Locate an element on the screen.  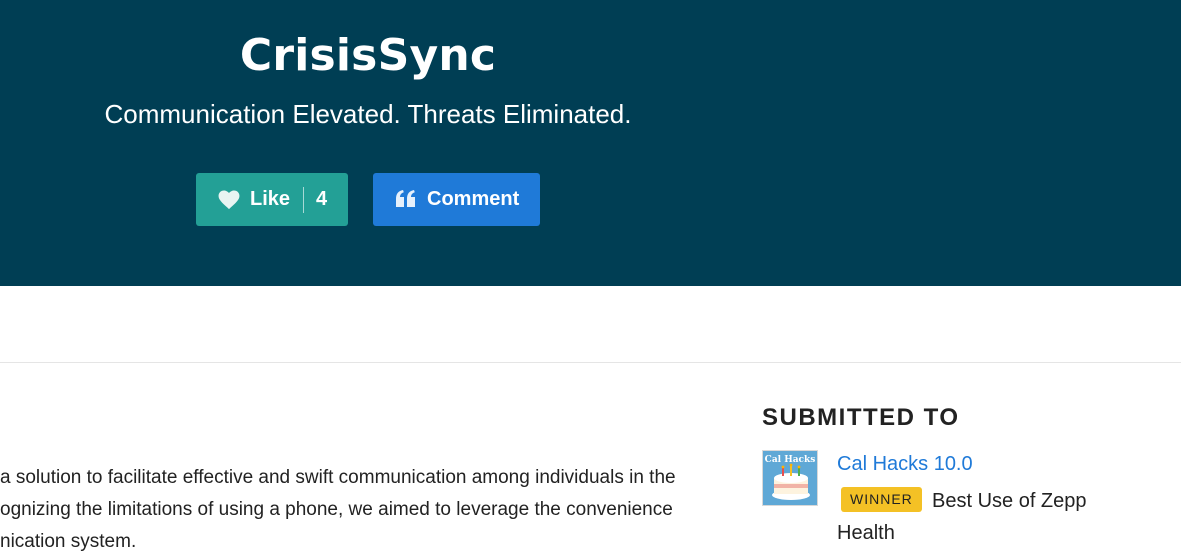
cake-icon is located at coordinates (791, 481).